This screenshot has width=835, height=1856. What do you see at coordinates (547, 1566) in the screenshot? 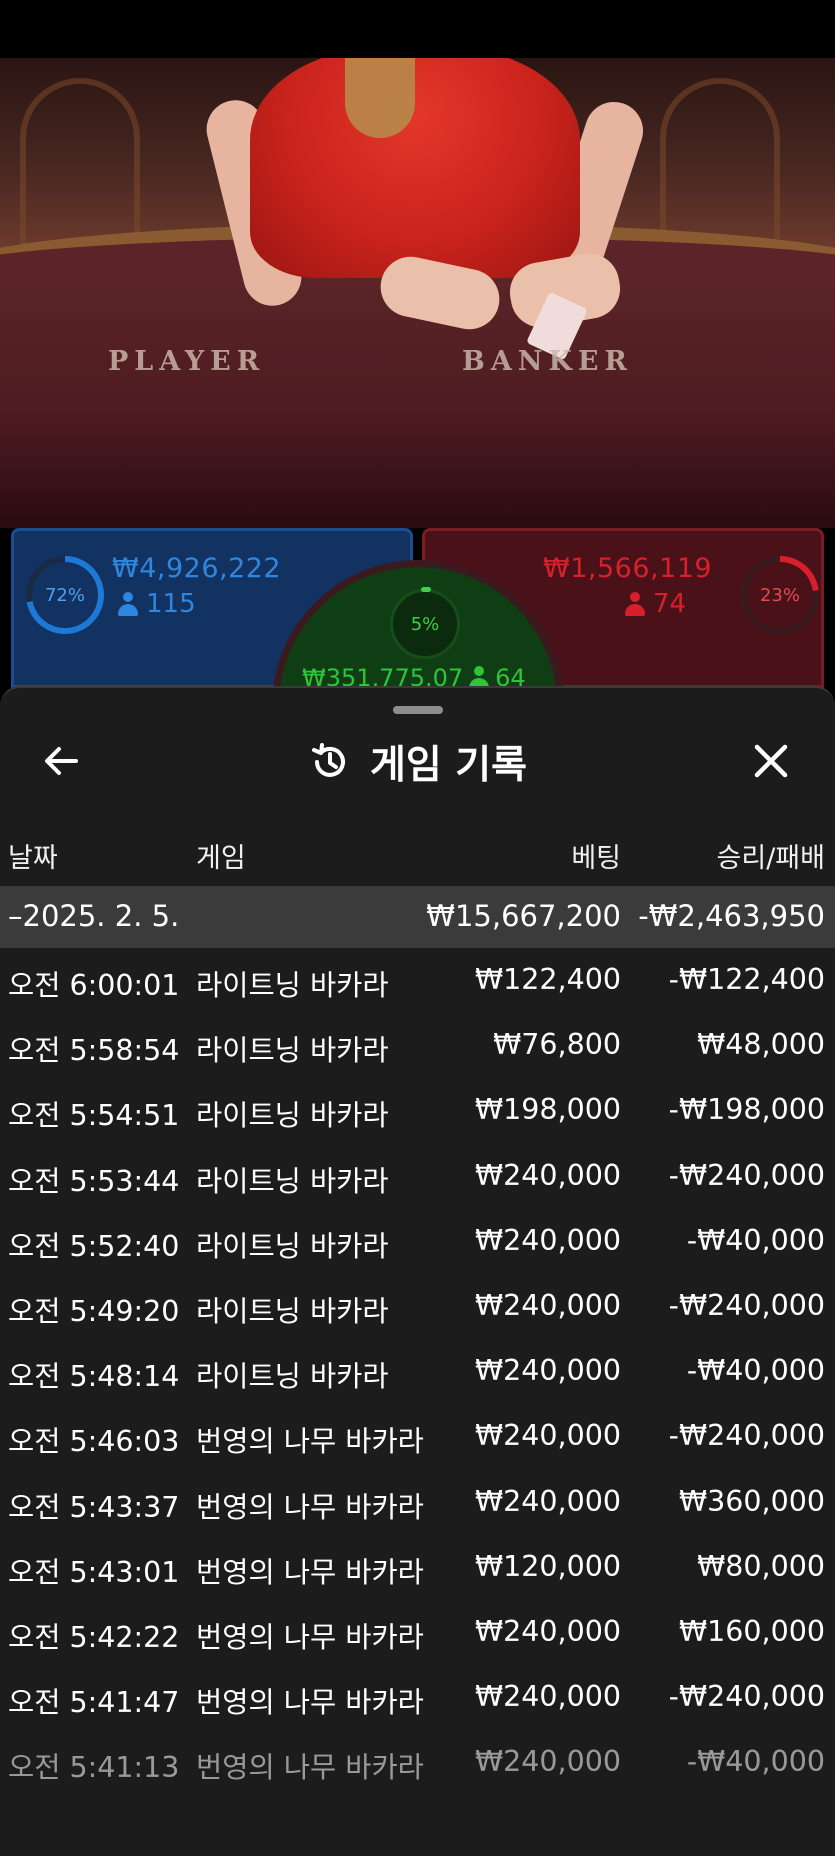
I see `row-bet: ₩120,000` at bounding box center [547, 1566].